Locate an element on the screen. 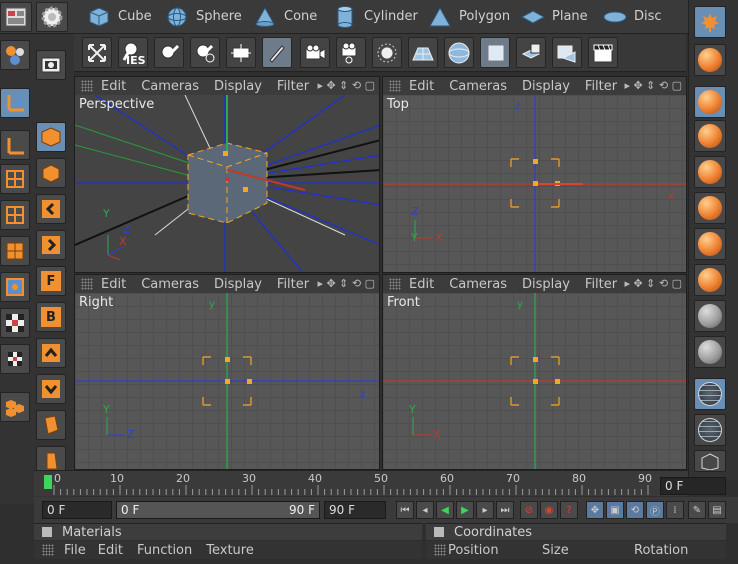 The width and height of the screenshot is (738, 564). render-settings-button is located at coordinates (52, 17).